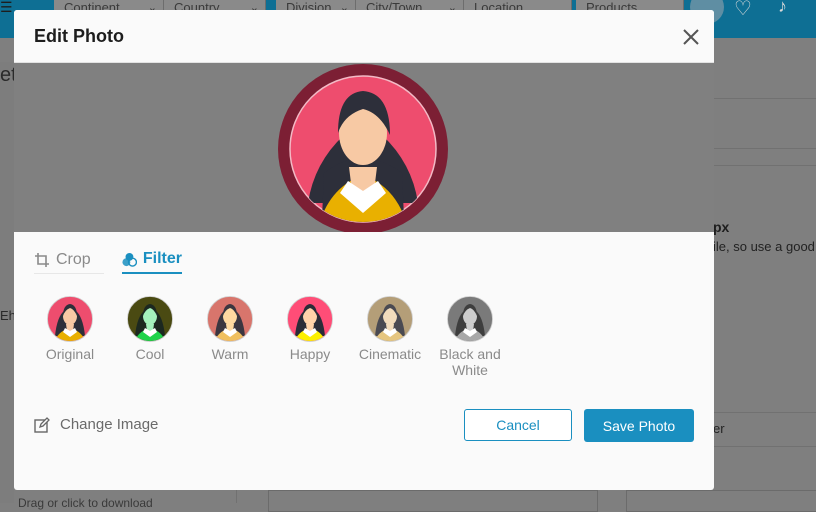 Image resolution: width=816 pixels, height=512 pixels. What do you see at coordinates (230, 354) in the screenshot?
I see `filter-option-label: Warm` at bounding box center [230, 354].